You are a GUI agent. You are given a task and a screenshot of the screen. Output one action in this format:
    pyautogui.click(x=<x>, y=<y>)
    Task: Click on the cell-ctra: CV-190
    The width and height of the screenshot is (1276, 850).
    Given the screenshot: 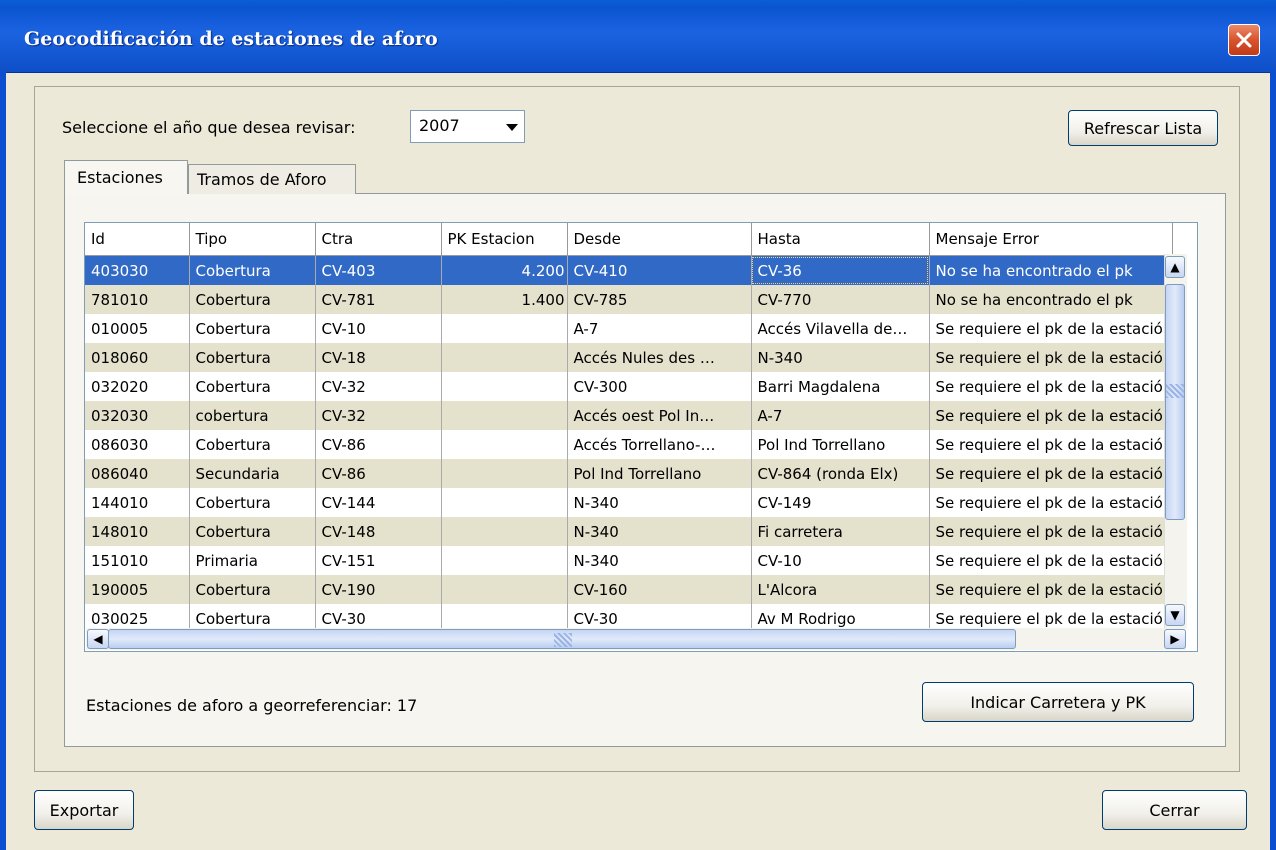 What is the action you would take?
    pyautogui.click(x=378, y=589)
    